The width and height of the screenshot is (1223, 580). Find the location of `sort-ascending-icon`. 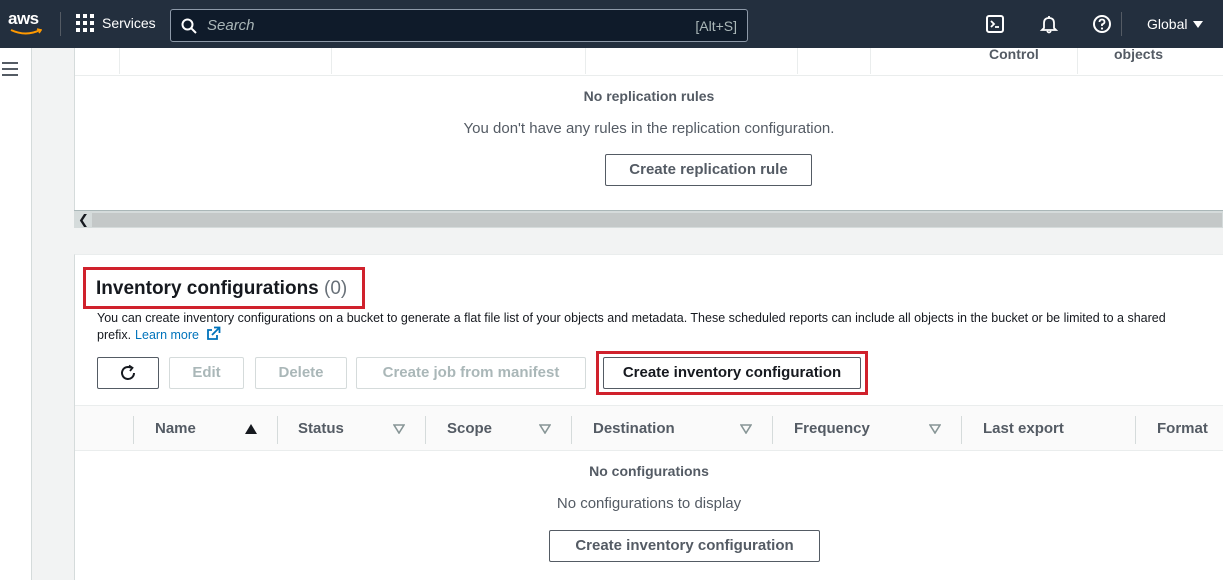

sort-ascending-icon is located at coordinates (251, 429).